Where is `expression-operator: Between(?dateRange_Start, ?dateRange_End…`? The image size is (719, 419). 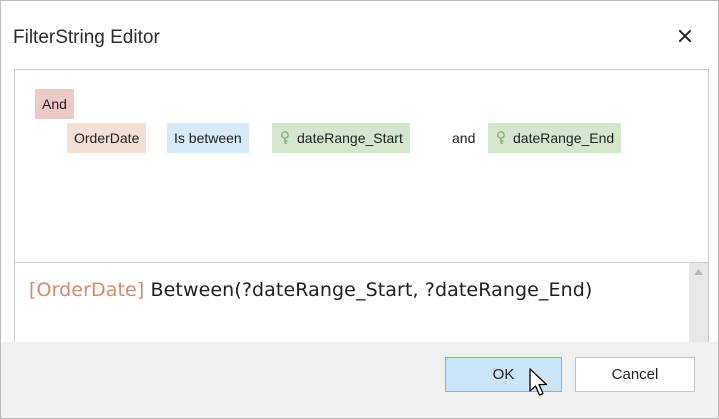
expression-operator: Between(?dateRange_Start, ?dateRange_End… is located at coordinates (368, 290).